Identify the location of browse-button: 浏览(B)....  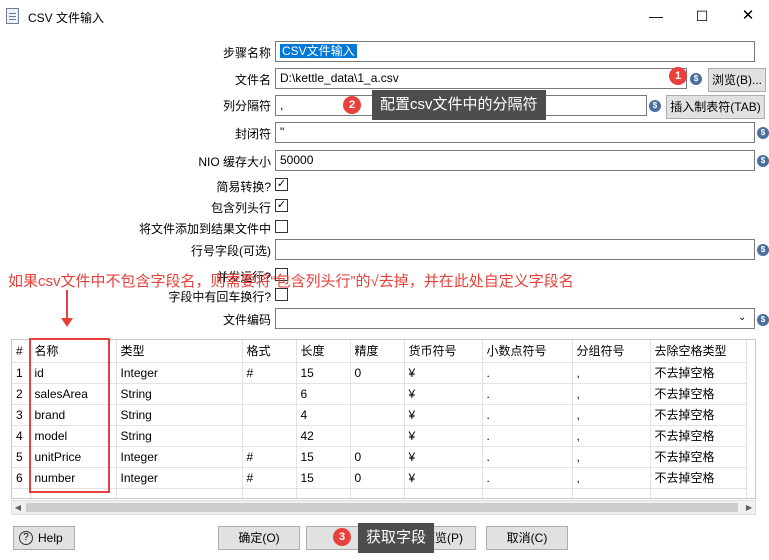
(737, 80).